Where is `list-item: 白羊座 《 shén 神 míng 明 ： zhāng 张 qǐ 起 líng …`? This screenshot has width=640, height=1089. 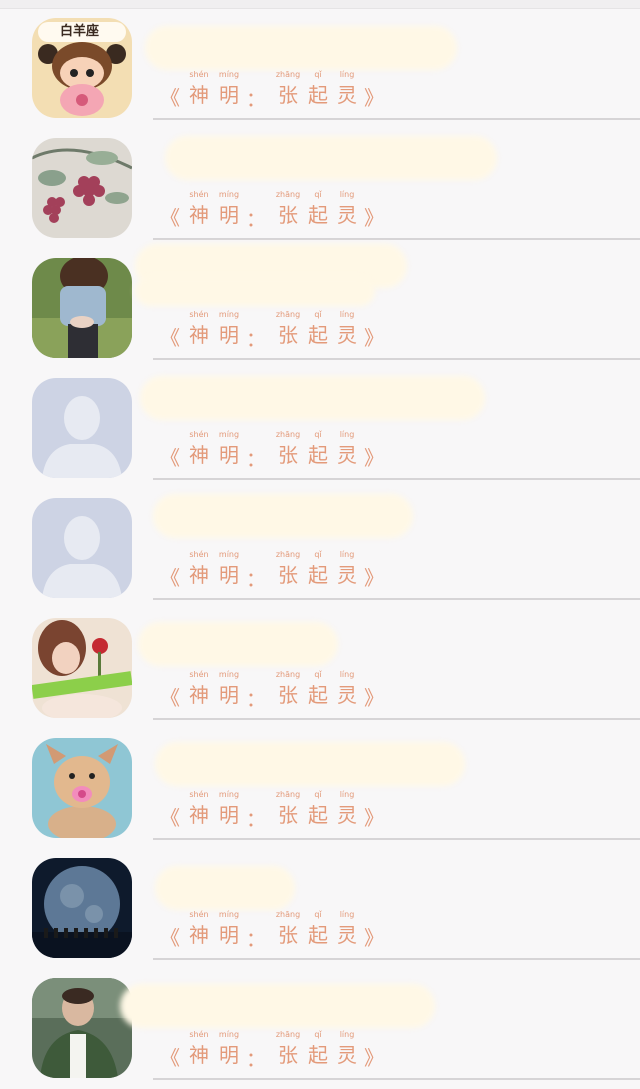
list-item: 白羊座 《 shén 神 míng 明 ： zhāng 张 qǐ 起 líng … is located at coordinates (320, 60).